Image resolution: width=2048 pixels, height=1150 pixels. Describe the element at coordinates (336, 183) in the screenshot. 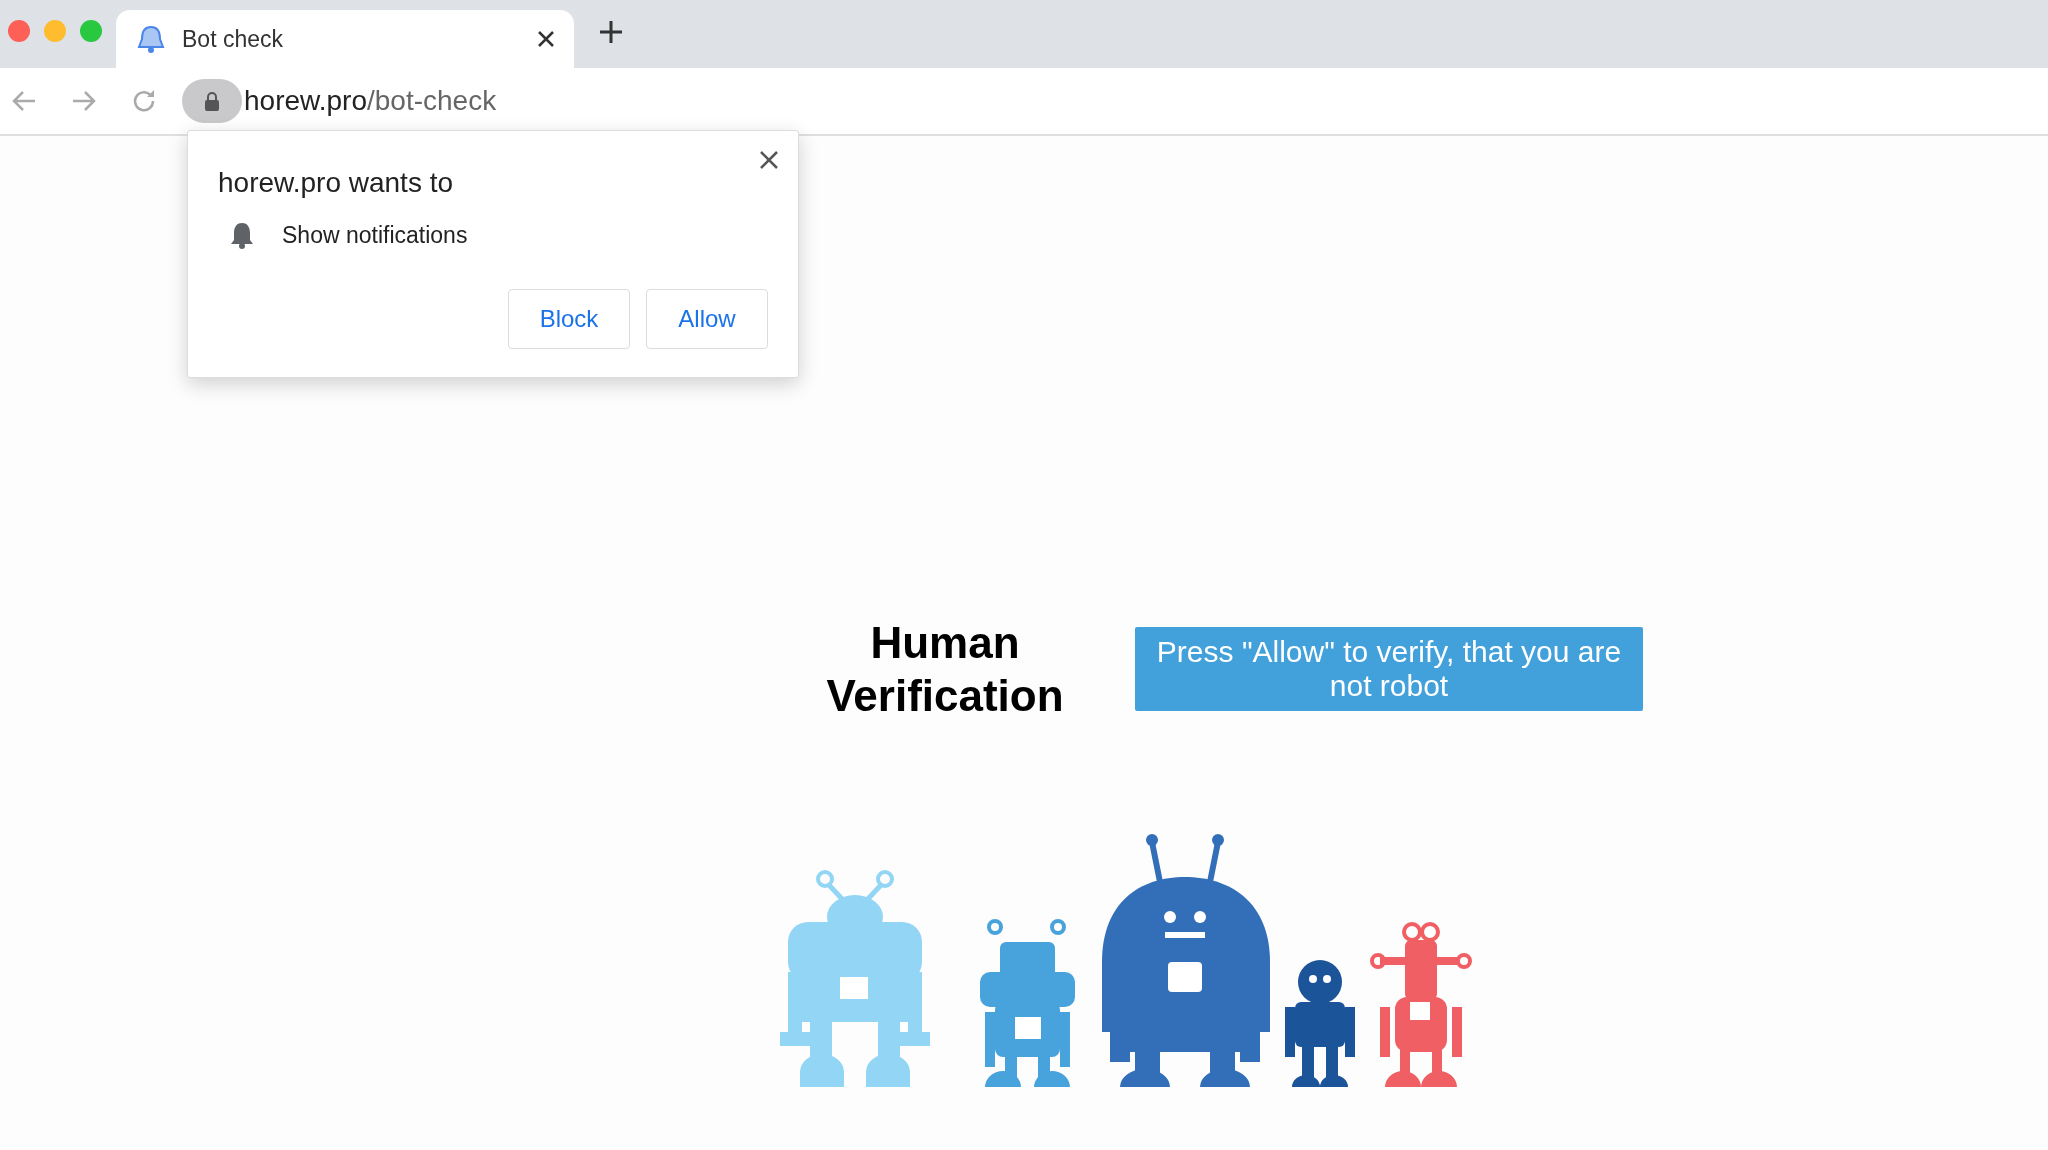

I see `popup-title: horew.pro wants to` at that location.